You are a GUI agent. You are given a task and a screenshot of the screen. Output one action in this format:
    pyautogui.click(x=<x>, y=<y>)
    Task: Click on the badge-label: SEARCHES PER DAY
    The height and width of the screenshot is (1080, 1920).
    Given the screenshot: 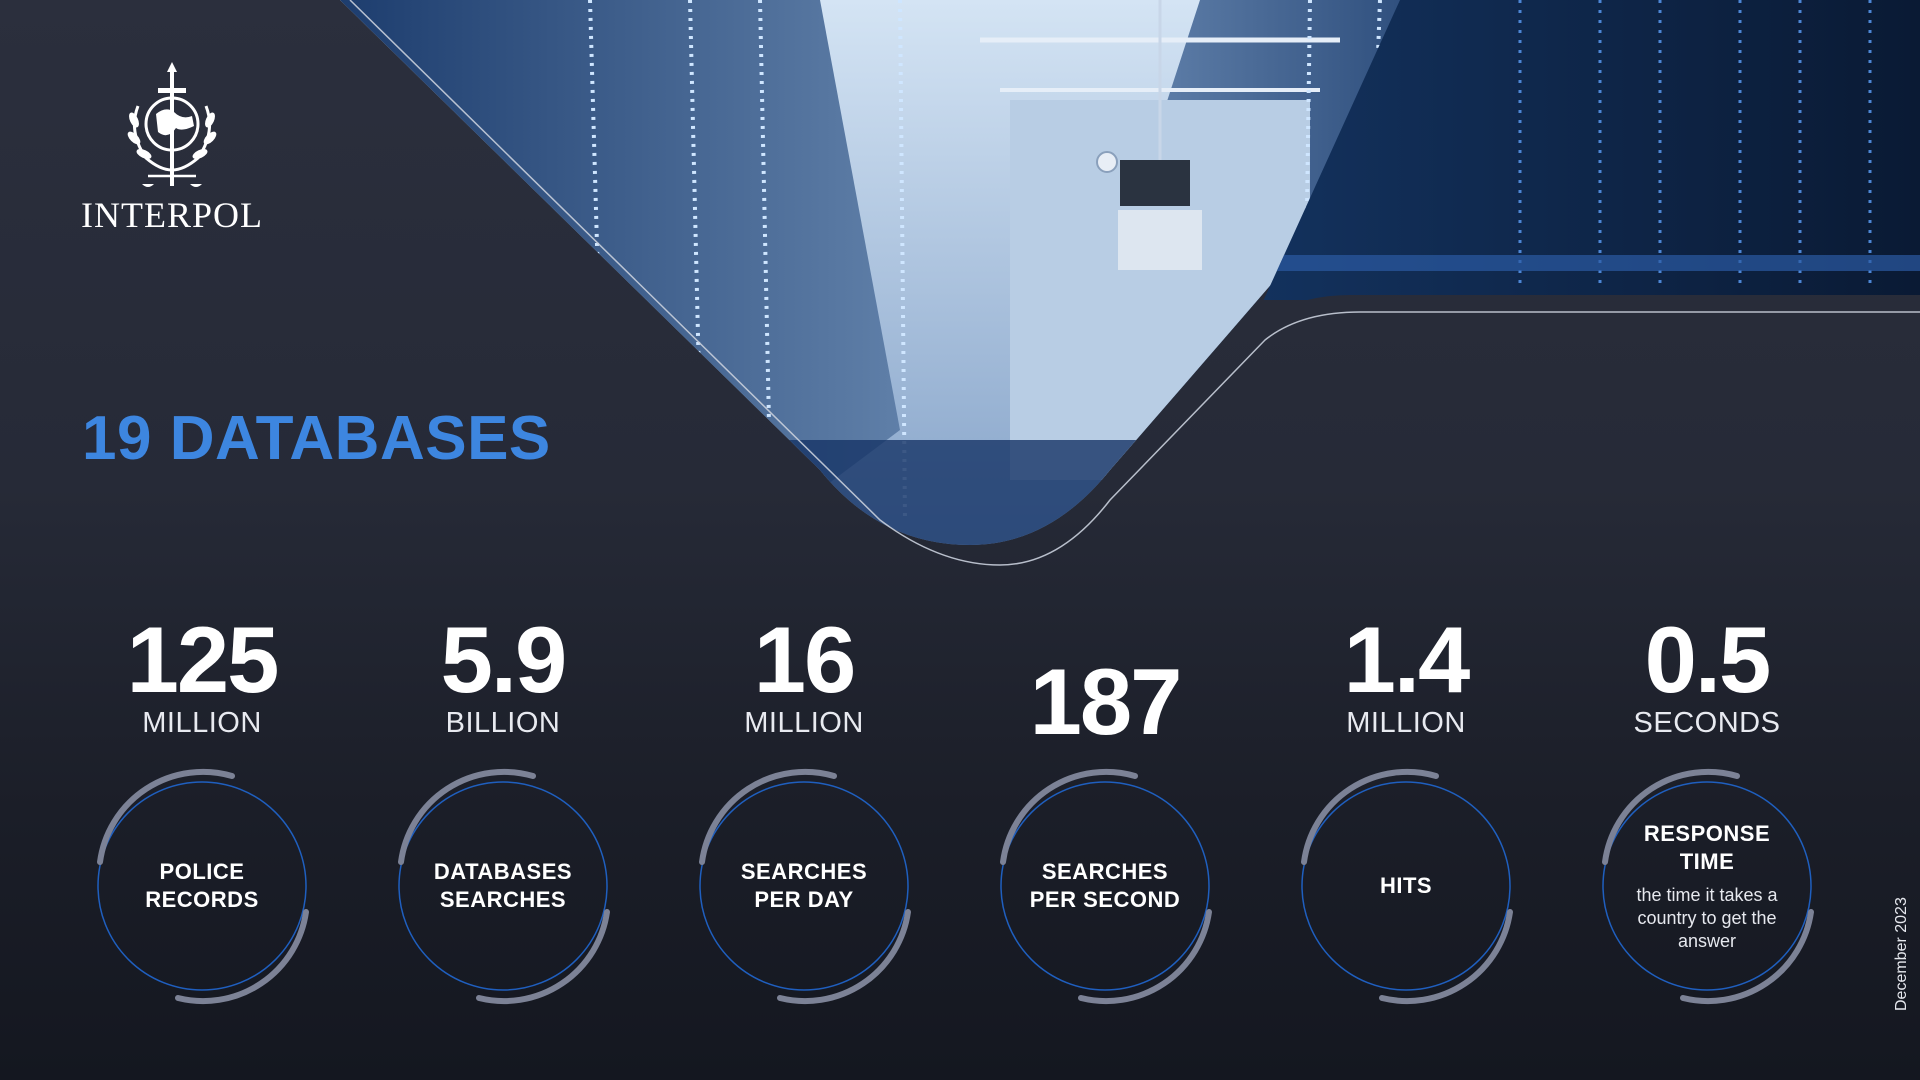 What is the action you would take?
    pyautogui.click(x=804, y=885)
    